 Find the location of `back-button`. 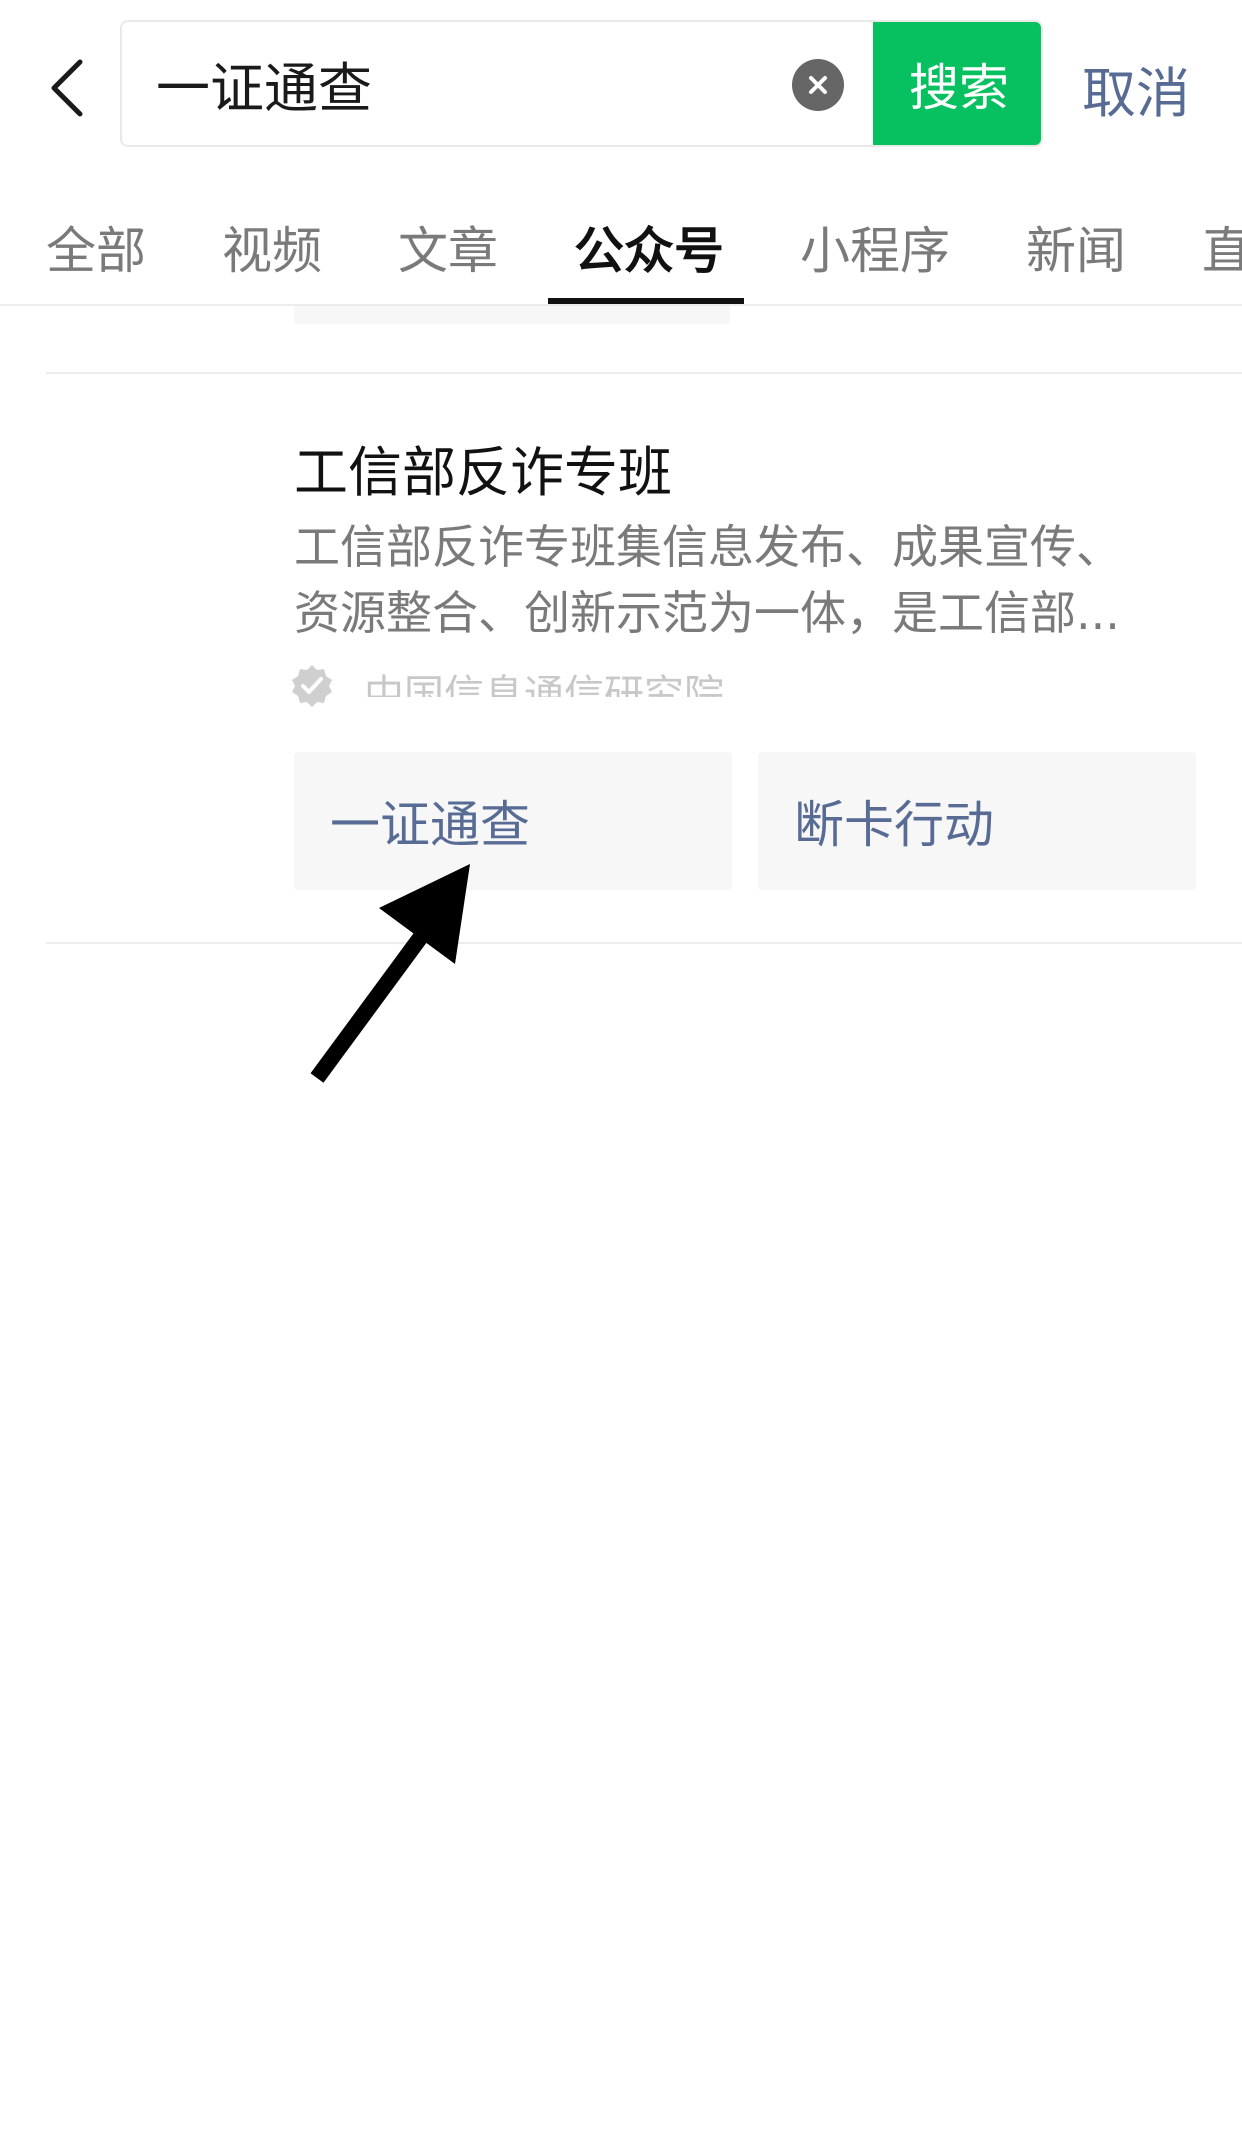

back-button is located at coordinates (68, 88).